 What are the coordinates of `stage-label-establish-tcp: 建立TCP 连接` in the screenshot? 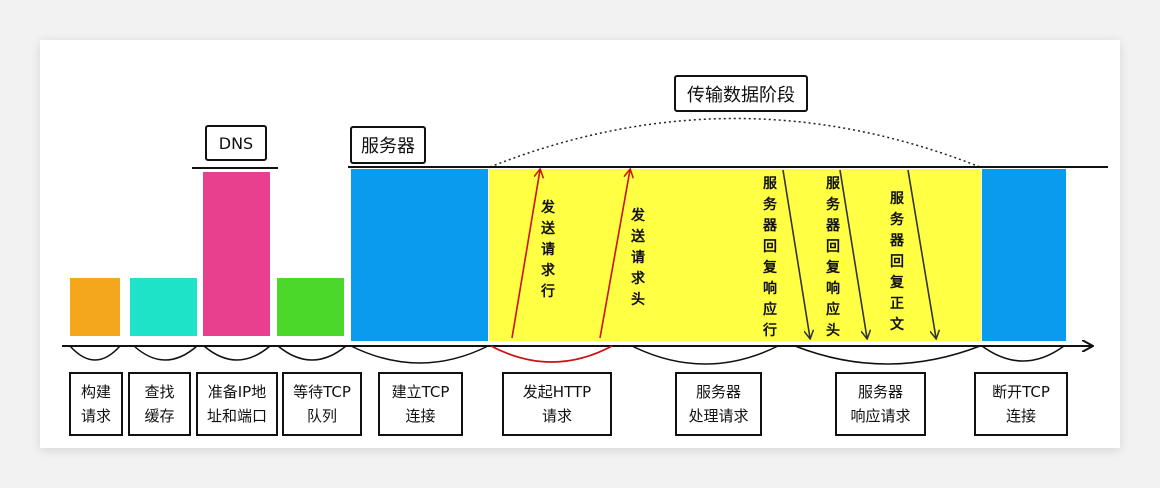 It's located at (420, 404).